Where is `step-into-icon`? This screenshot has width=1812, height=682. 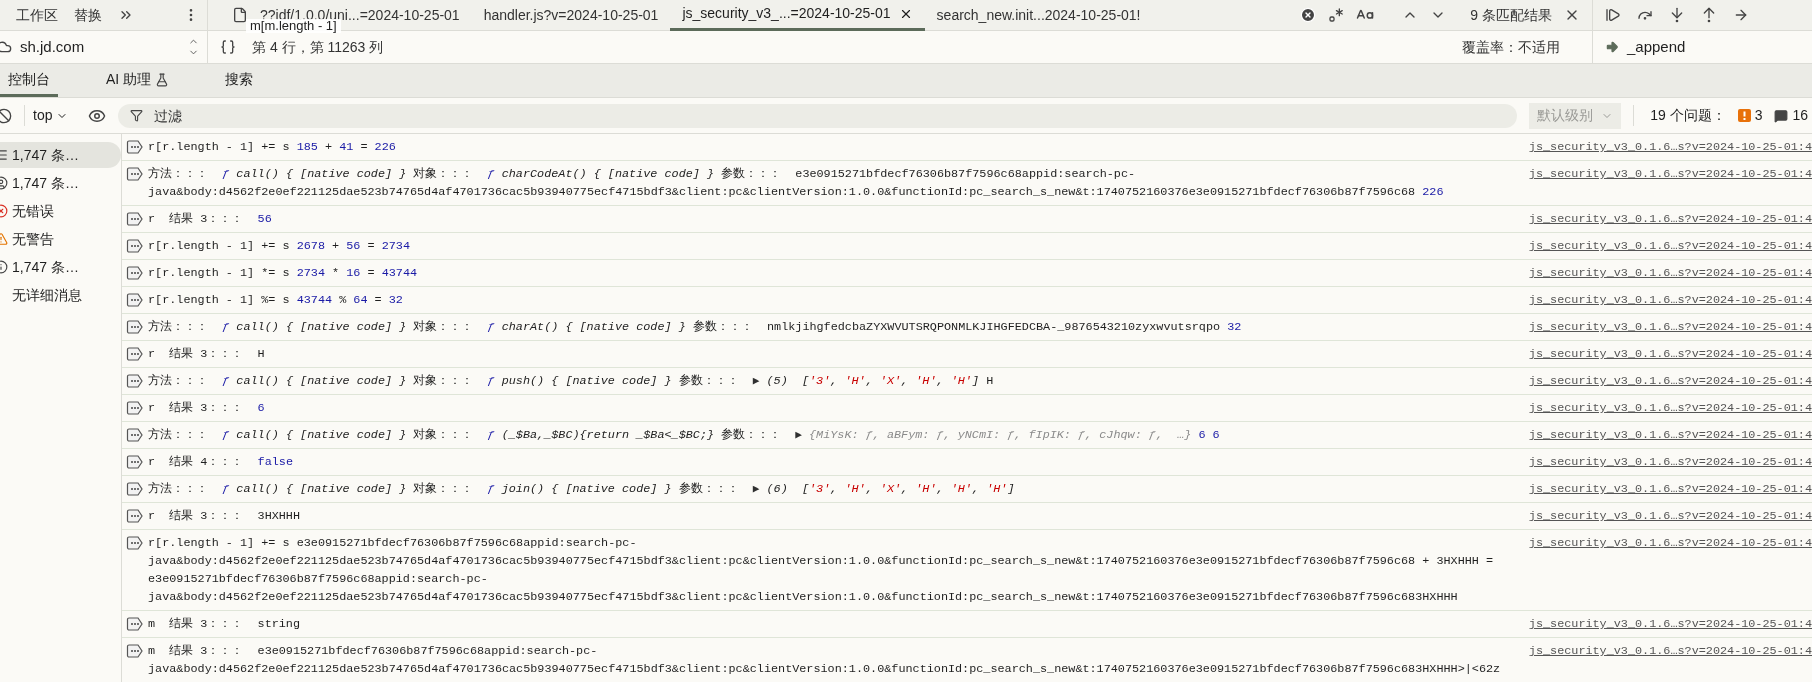 step-into-icon is located at coordinates (1677, 15).